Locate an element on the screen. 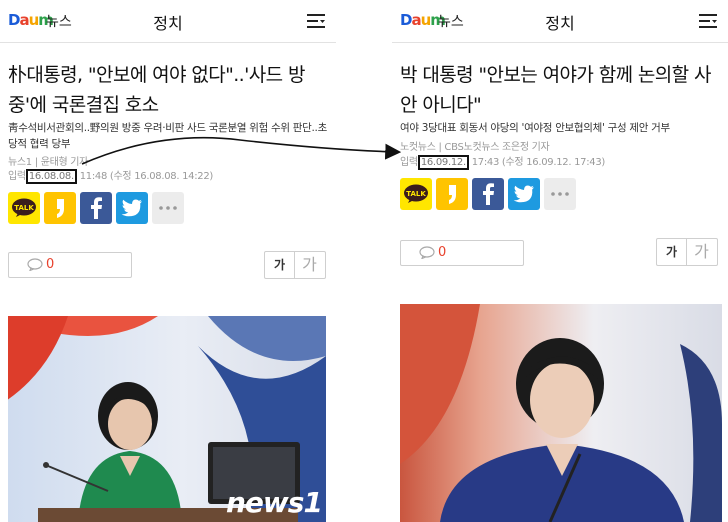 The width and height of the screenshot is (728, 522). article-date: 입력 16.08.08. 11:48 (수정 16.08.08. 14:22) is located at coordinates (111, 175).